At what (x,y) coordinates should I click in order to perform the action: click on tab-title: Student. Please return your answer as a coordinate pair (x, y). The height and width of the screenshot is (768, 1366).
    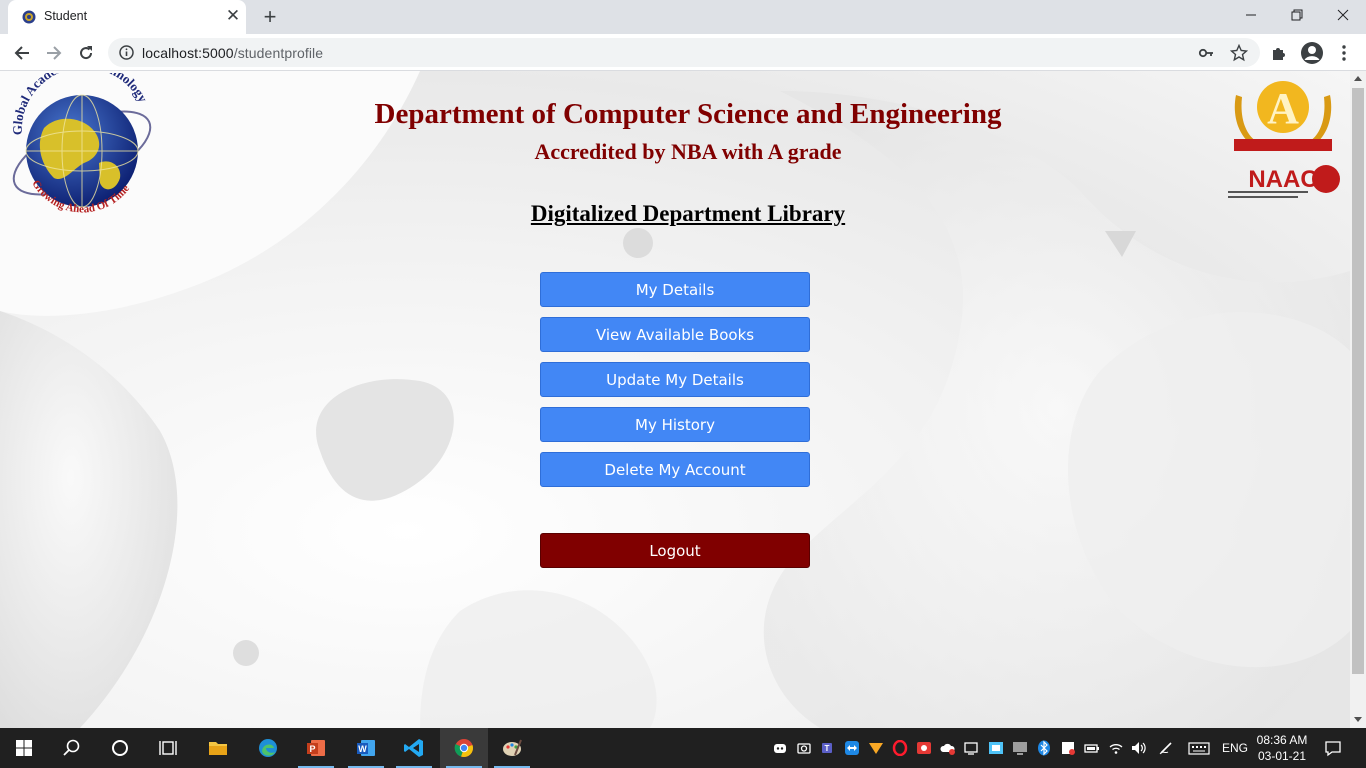
    Looking at the image, I should click on (66, 16).